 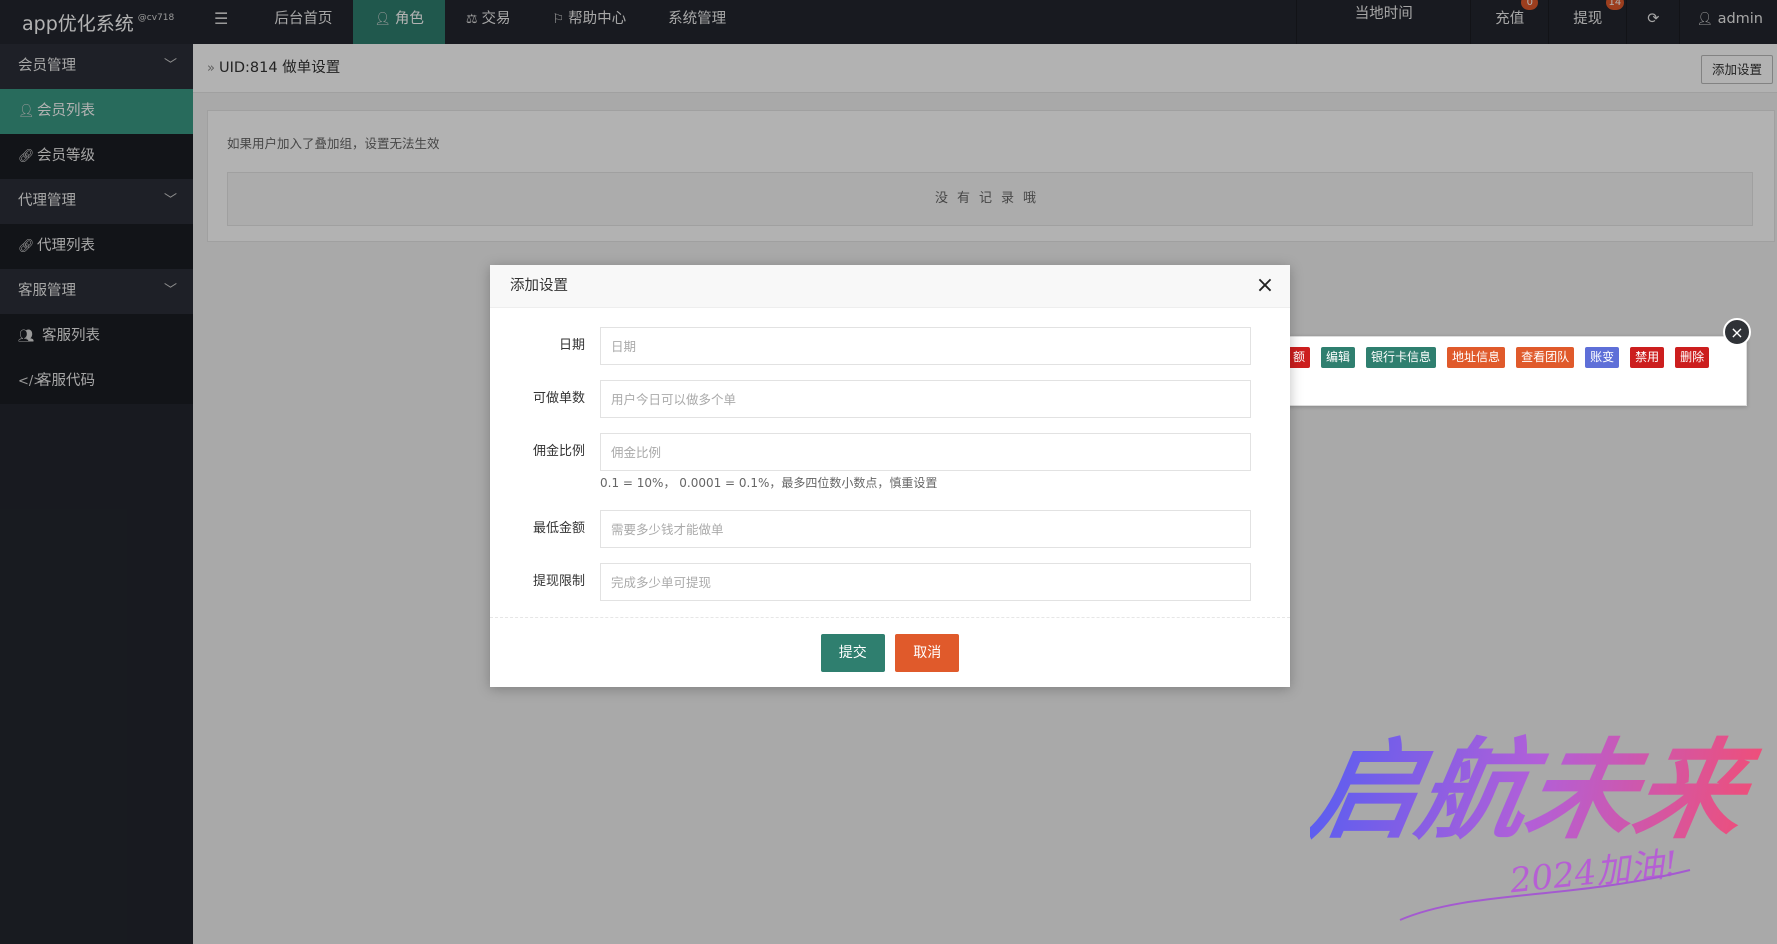 What do you see at coordinates (769, 483) in the screenshot?
I see `commission-help: 0.1 = 10%， 0.0001 = 0.1%，最多四位数小数点，慎重设置` at bounding box center [769, 483].